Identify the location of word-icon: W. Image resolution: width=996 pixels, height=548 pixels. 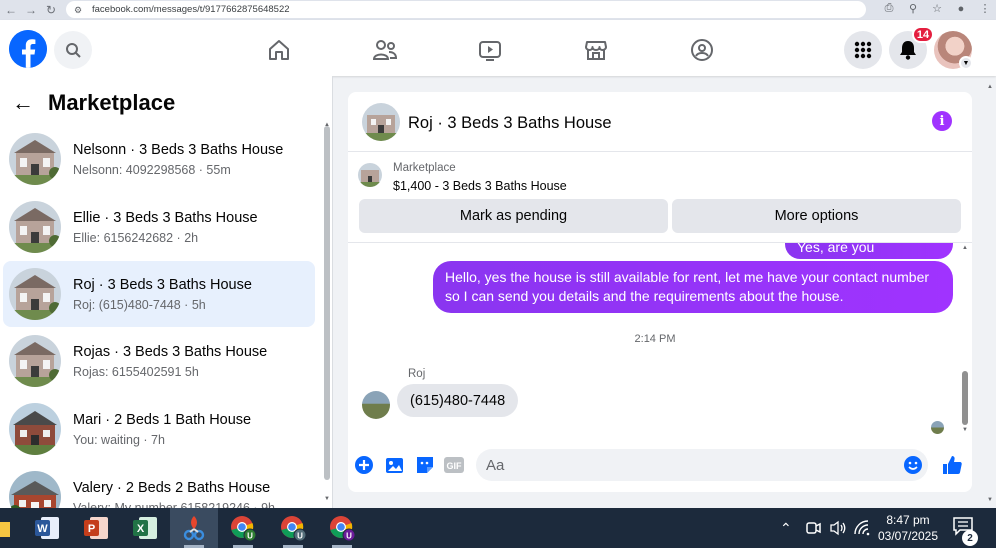
(47, 528).